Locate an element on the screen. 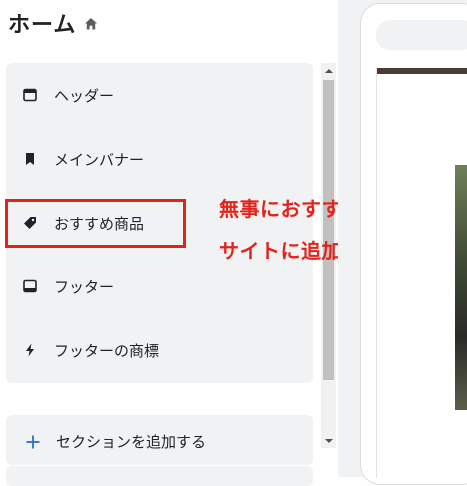 Image resolution: width=467 pixels, height=486 pixels. scroll-up-arrow-icon is located at coordinates (328, 70).